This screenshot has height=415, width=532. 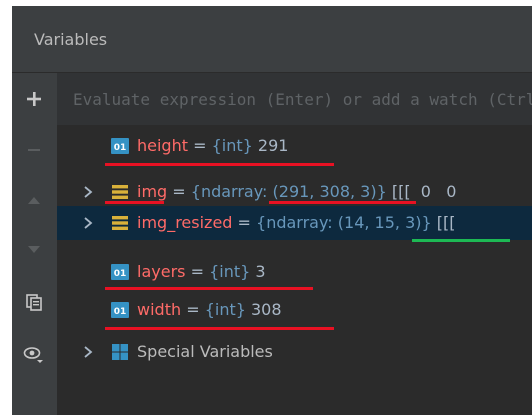 I want to click on add-watch-button, so click(x=34, y=99).